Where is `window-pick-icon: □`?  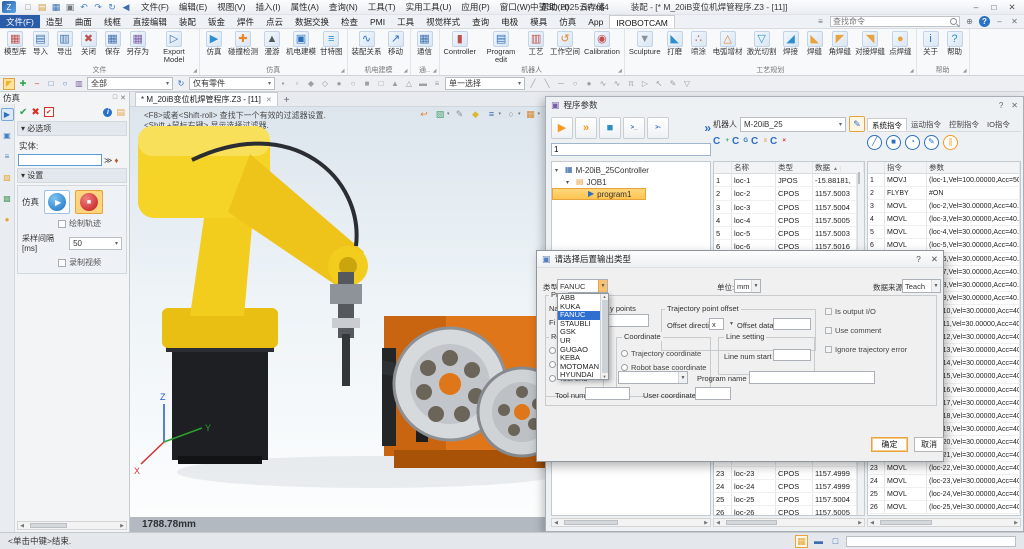
window-pick-icon: □ is located at coordinates (51, 84).